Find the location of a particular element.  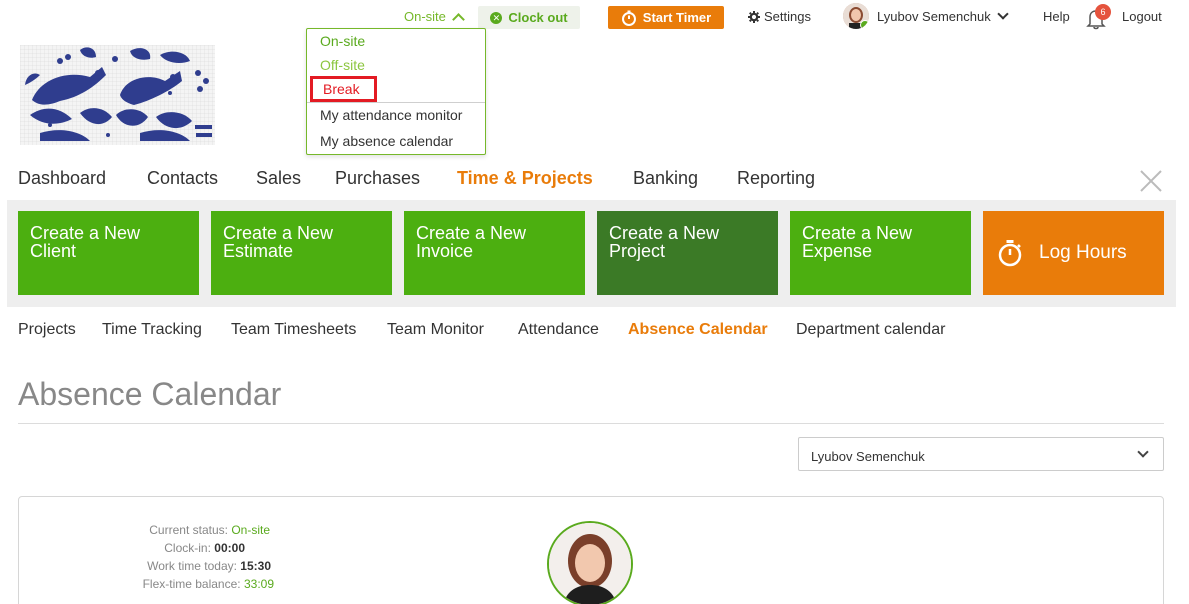

create-client-button: Create a New Client is located at coordinates (108, 253).